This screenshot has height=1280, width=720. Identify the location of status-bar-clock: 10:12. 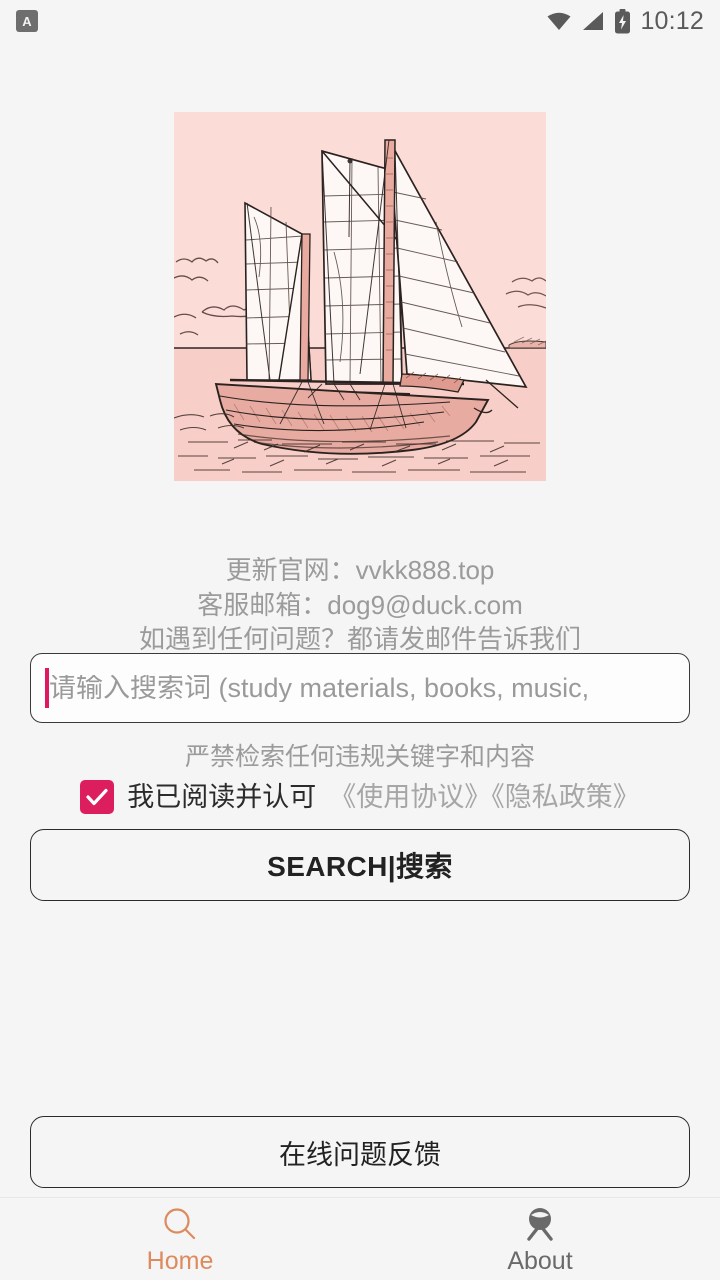
(672, 20).